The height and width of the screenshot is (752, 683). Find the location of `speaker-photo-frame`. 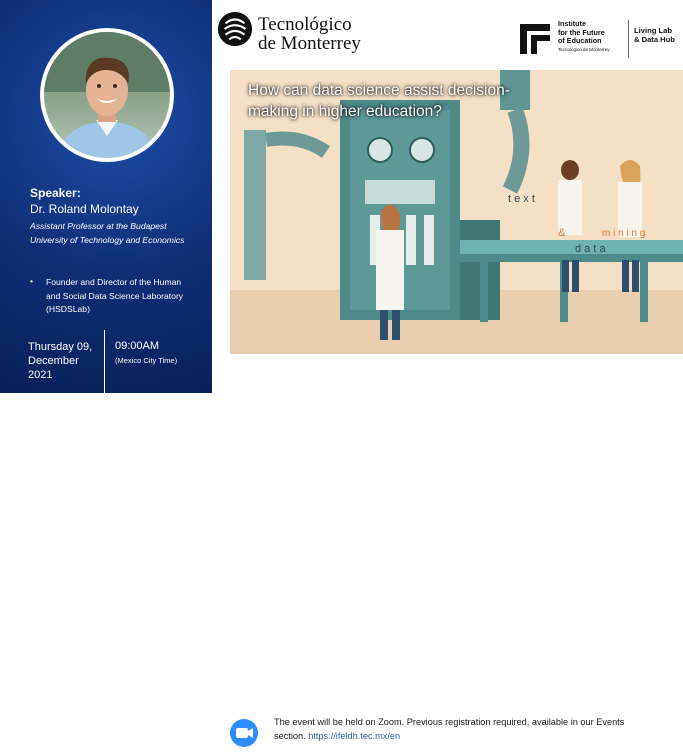

speaker-photo-frame is located at coordinates (107, 95).